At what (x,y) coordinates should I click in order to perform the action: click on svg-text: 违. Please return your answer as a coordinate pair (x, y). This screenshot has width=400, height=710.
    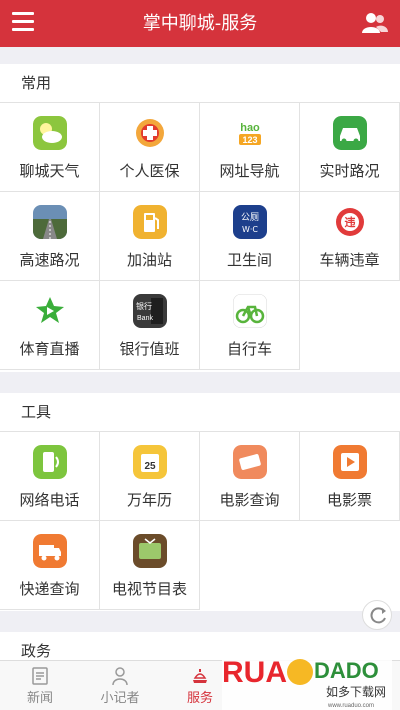
    Looking at the image, I should click on (350, 222).